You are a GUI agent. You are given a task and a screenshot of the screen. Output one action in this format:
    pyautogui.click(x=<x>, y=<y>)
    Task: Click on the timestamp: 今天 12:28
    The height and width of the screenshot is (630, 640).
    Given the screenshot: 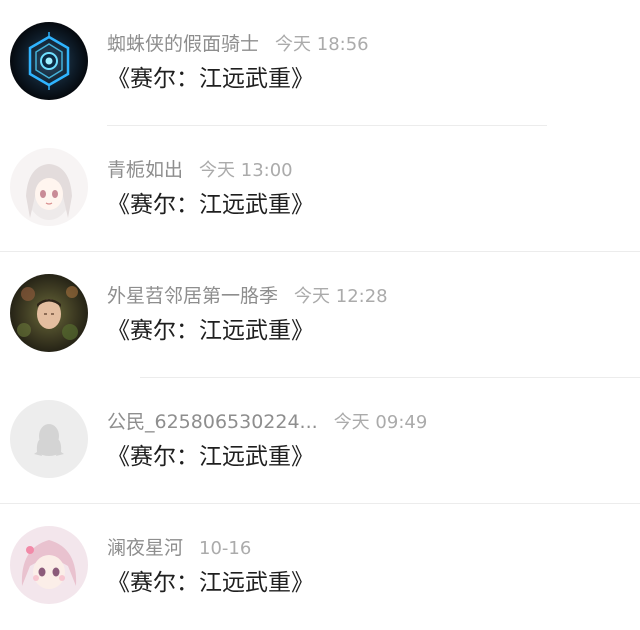 What is the action you would take?
    pyautogui.click(x=341, y=296)
    